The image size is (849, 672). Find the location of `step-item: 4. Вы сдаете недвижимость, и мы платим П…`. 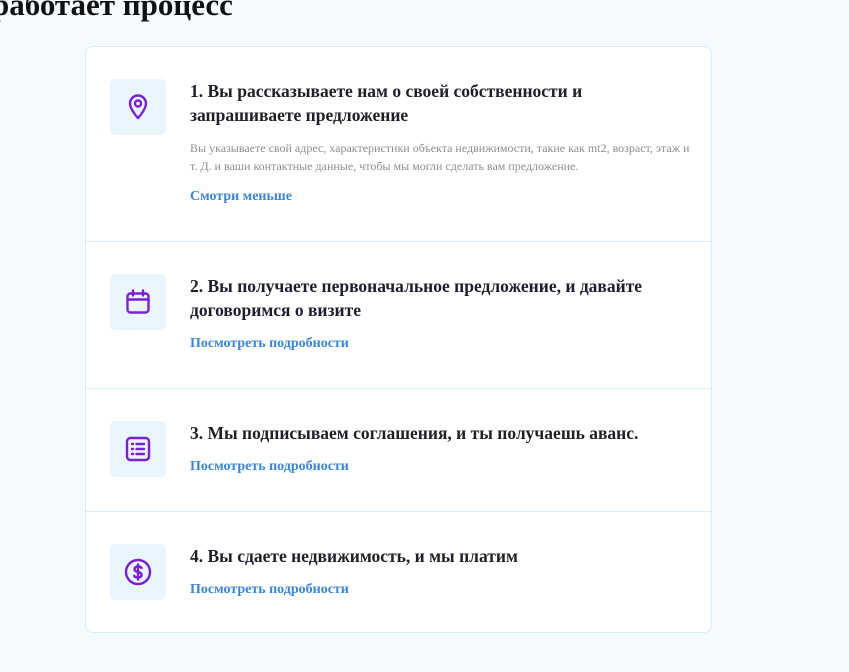

step-item: 4. Вы сдаете недвижимость, и мы платим П… is located at coordinates (398, 572).